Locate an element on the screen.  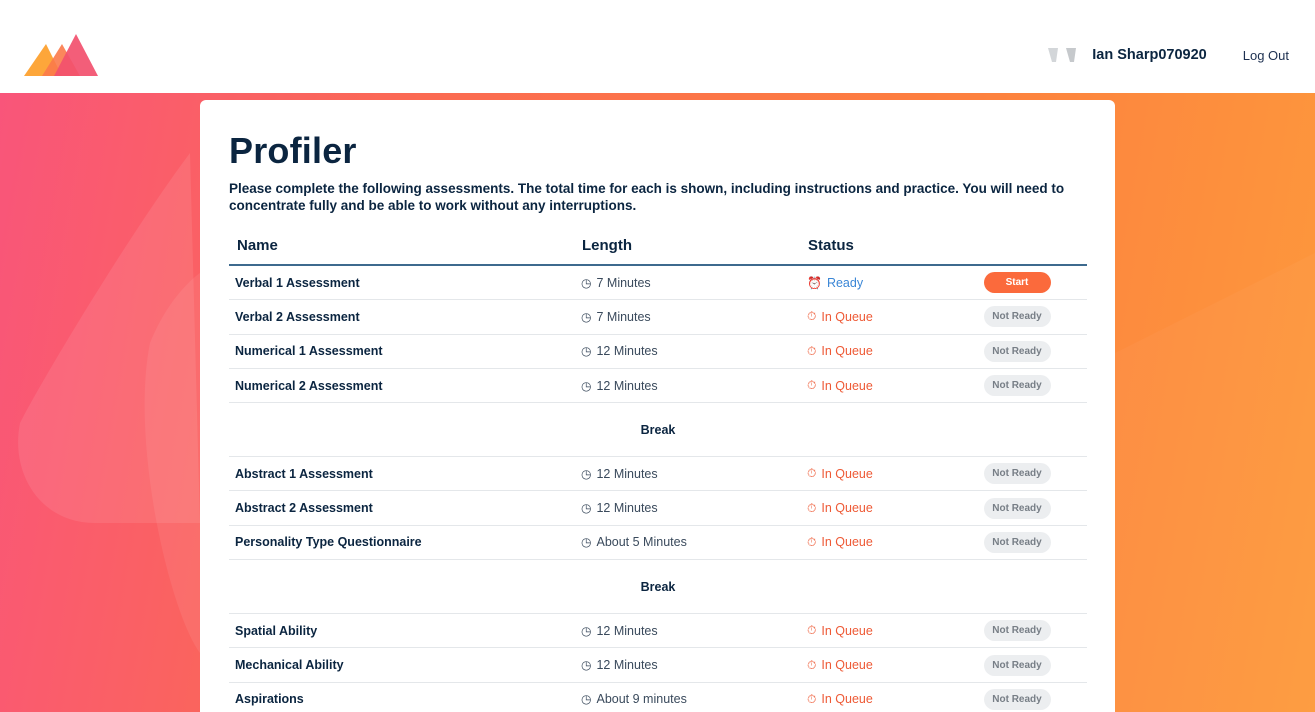
user-menu: Ian Sharp070920 Log Out is located at coordinates (1167, 55).